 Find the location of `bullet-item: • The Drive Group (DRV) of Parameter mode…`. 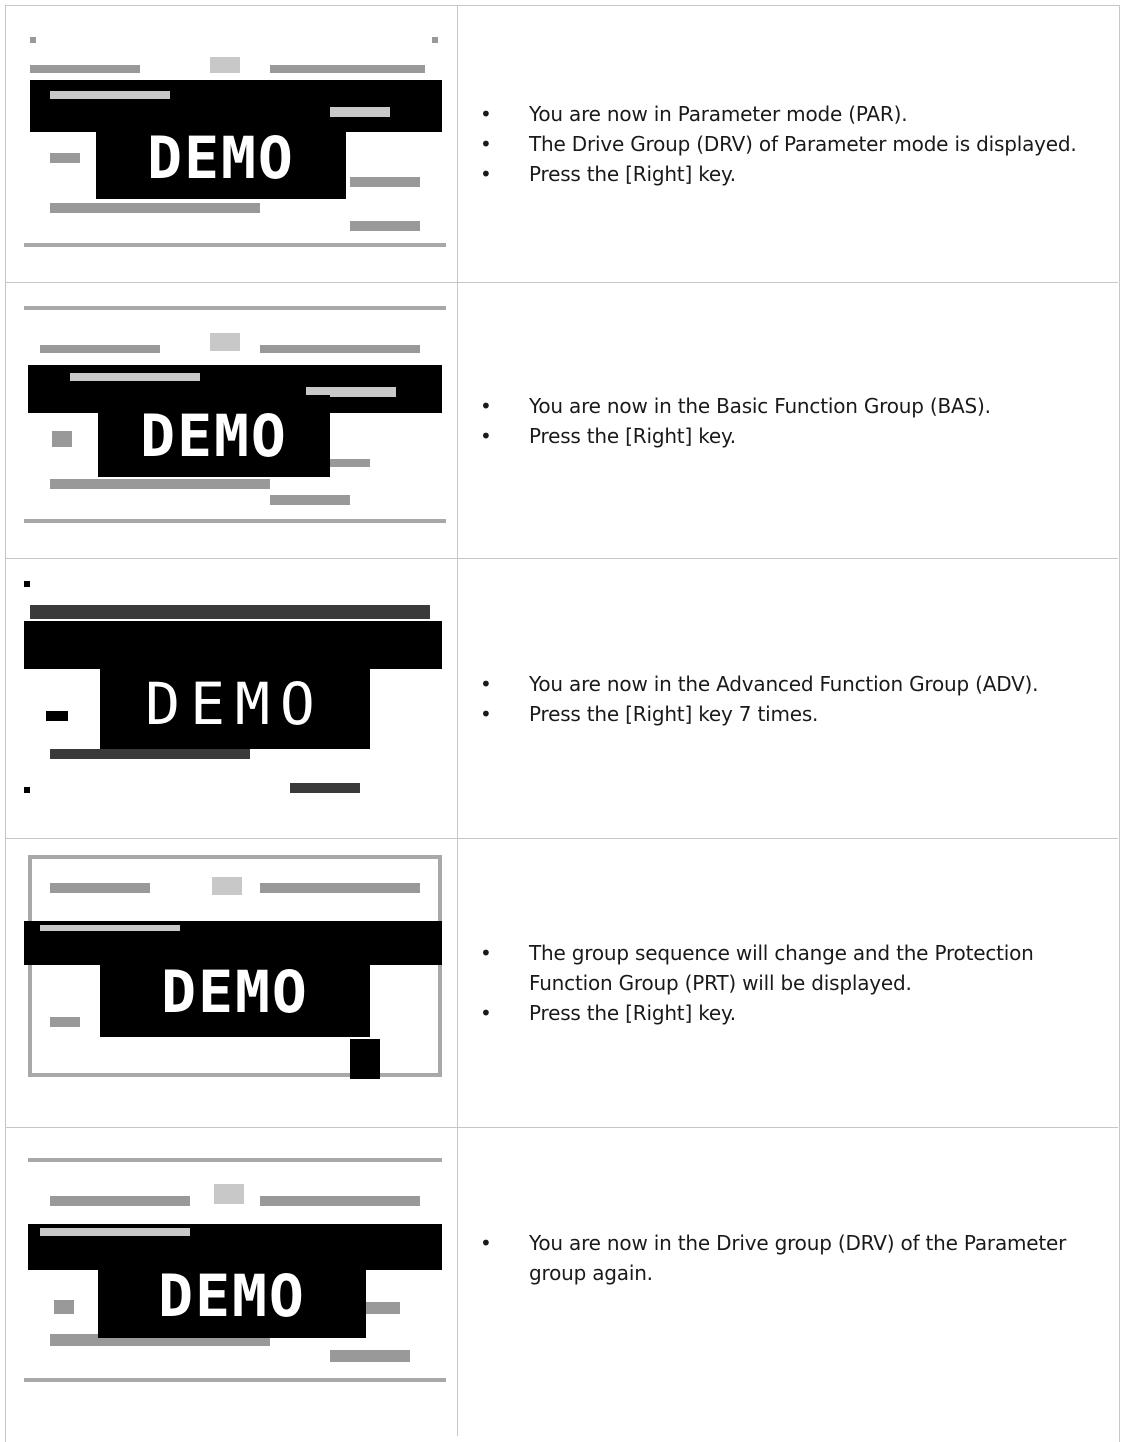

bullet-item: • The Drive Group (DRV) of Parameter mode… is located at coordinates (778, 143).